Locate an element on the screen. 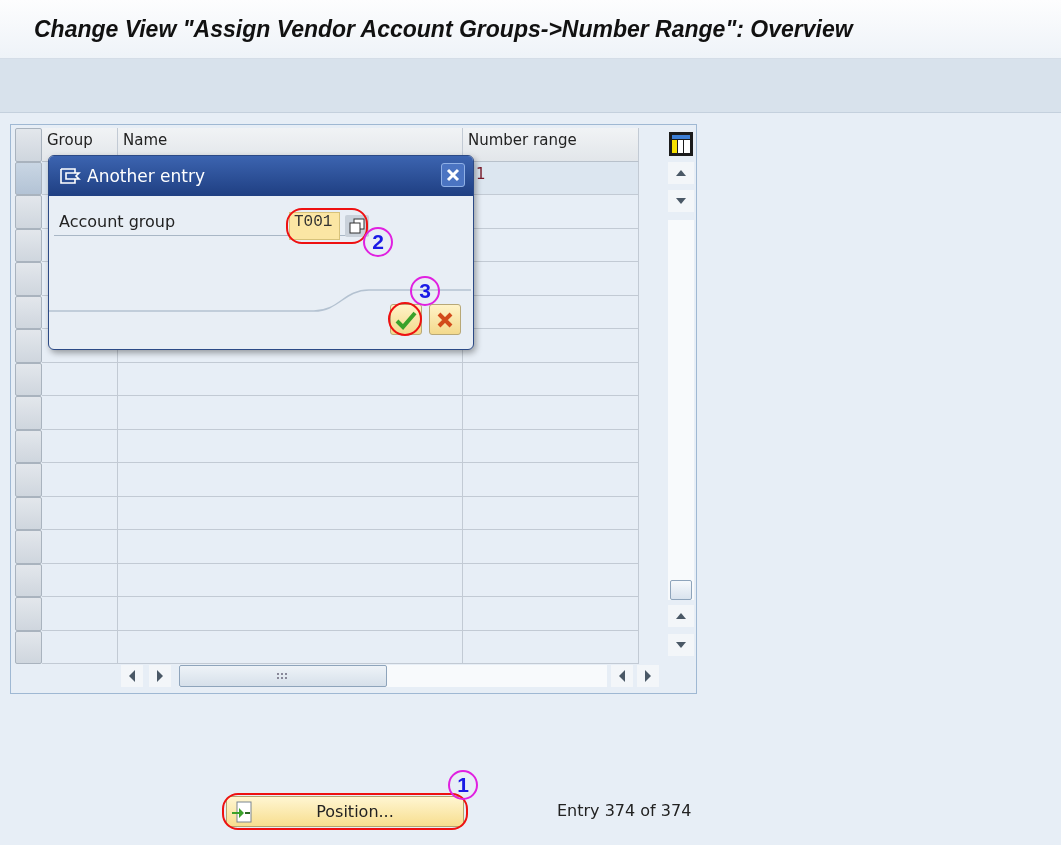 The height and width of the screenshot is (845, 1061). input-field: T001 is located at coordinates (314, 226).